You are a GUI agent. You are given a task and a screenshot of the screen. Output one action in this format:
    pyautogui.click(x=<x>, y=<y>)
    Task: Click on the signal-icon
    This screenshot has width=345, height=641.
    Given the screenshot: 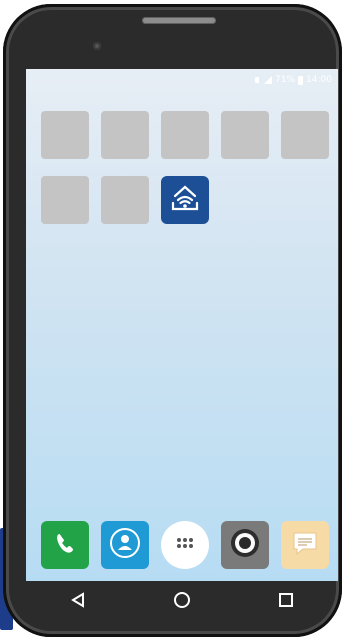 What is the action you would take?
    pyautogui.click(x=268, y=80)
    